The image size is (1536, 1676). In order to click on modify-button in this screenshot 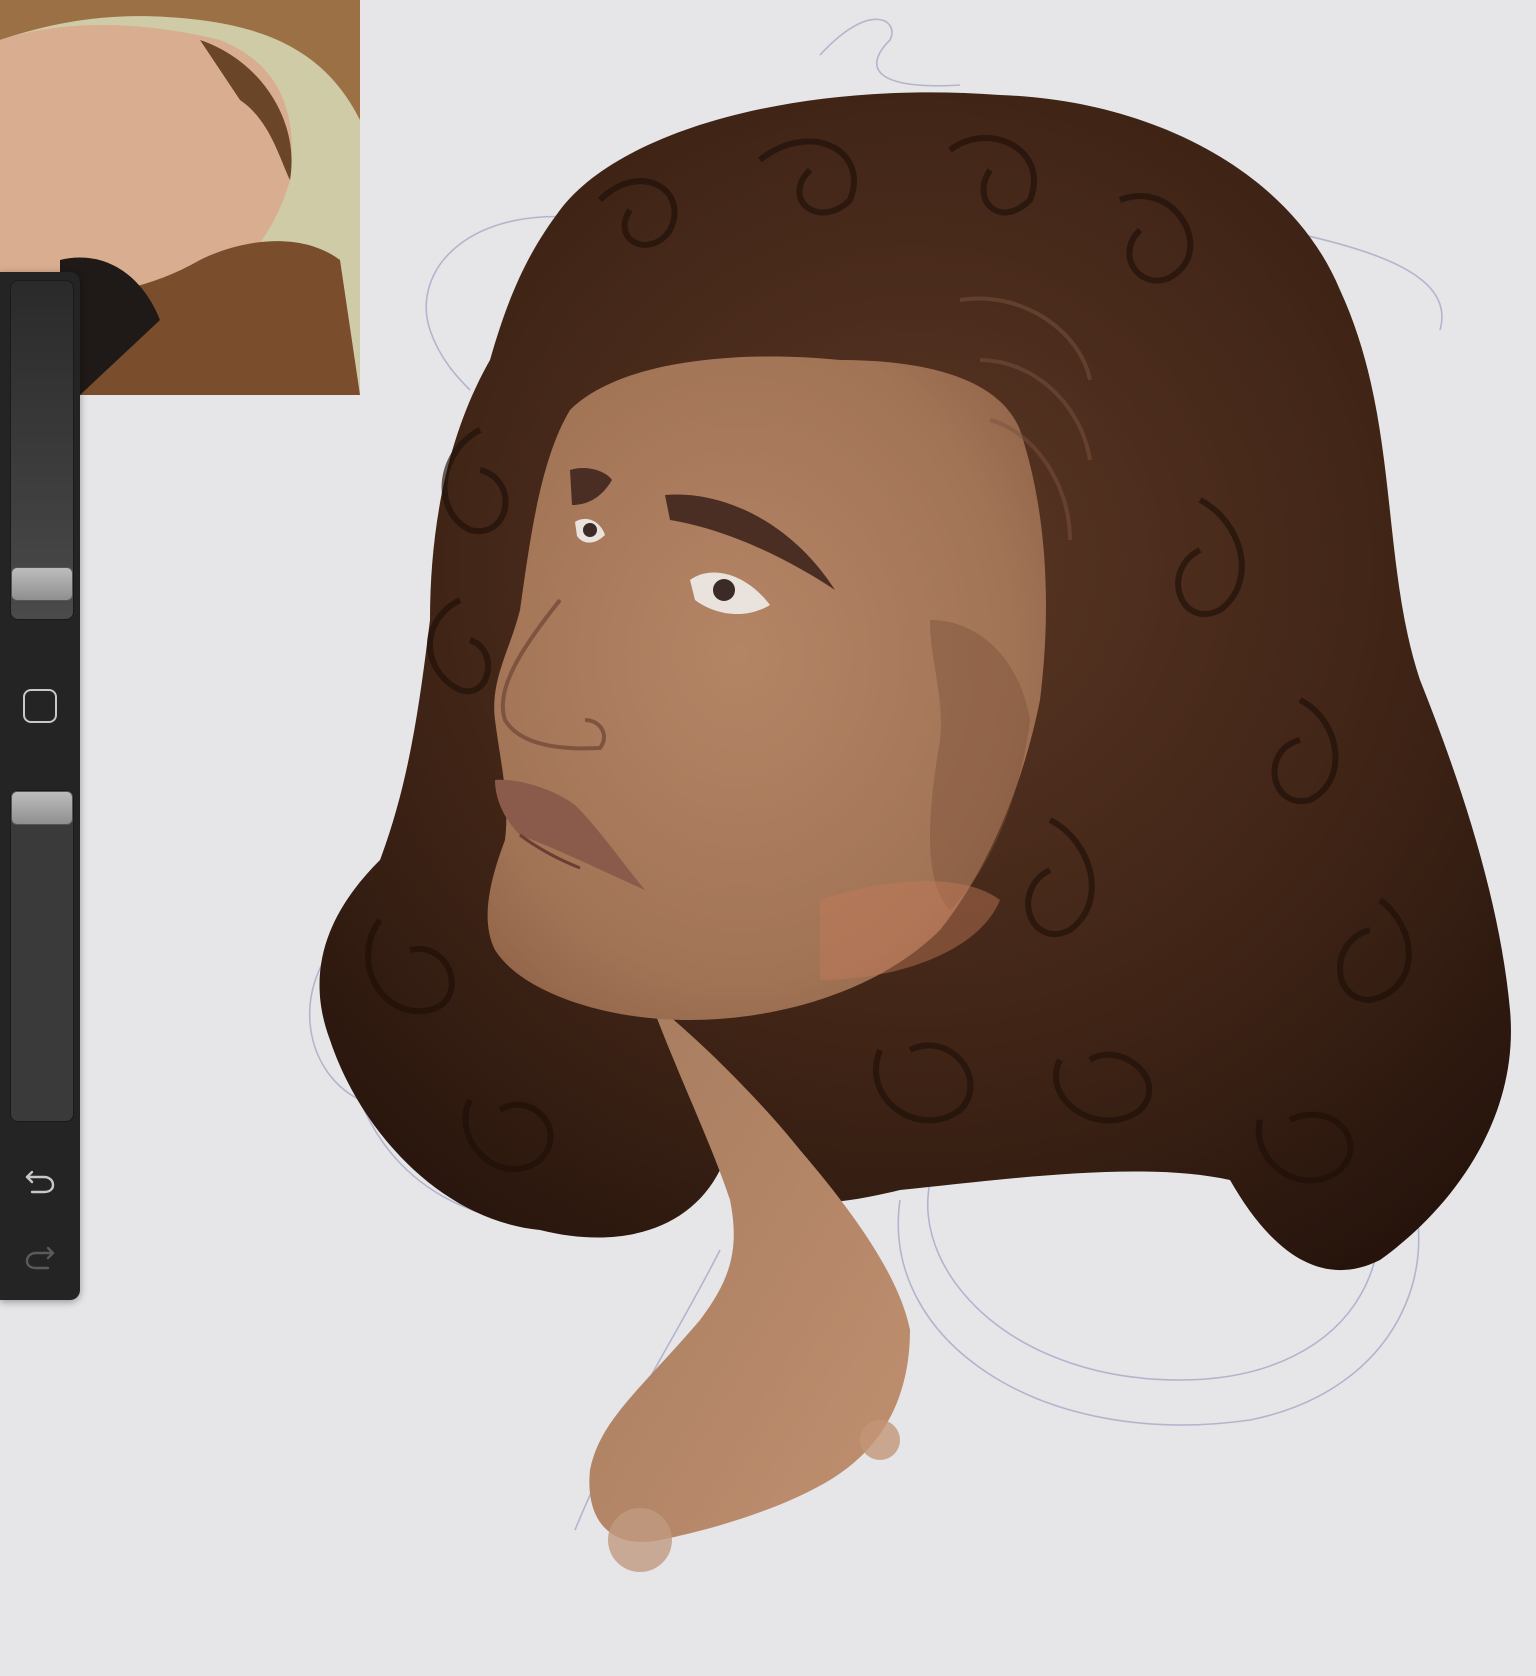, I will do `click(40, 706)`.